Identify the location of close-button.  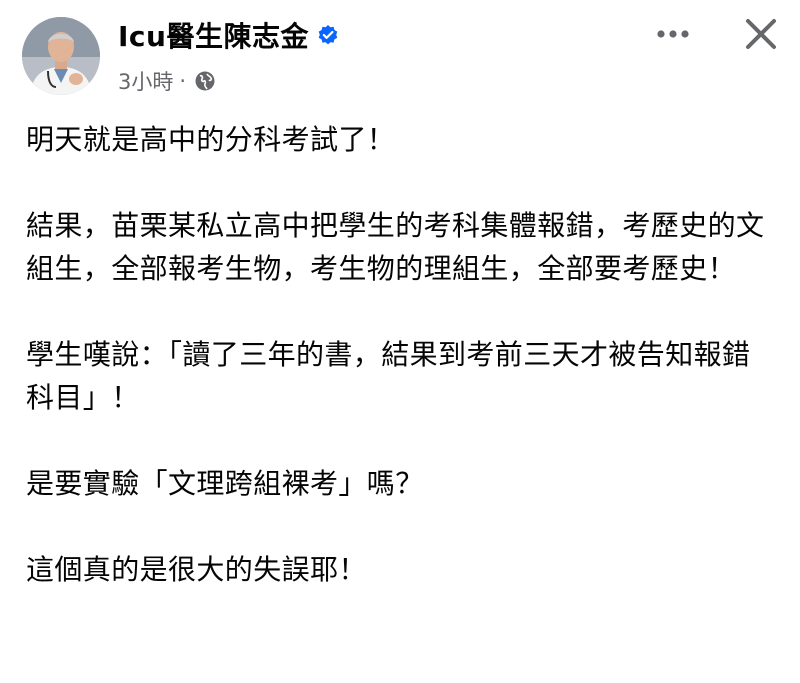
(761, 34).